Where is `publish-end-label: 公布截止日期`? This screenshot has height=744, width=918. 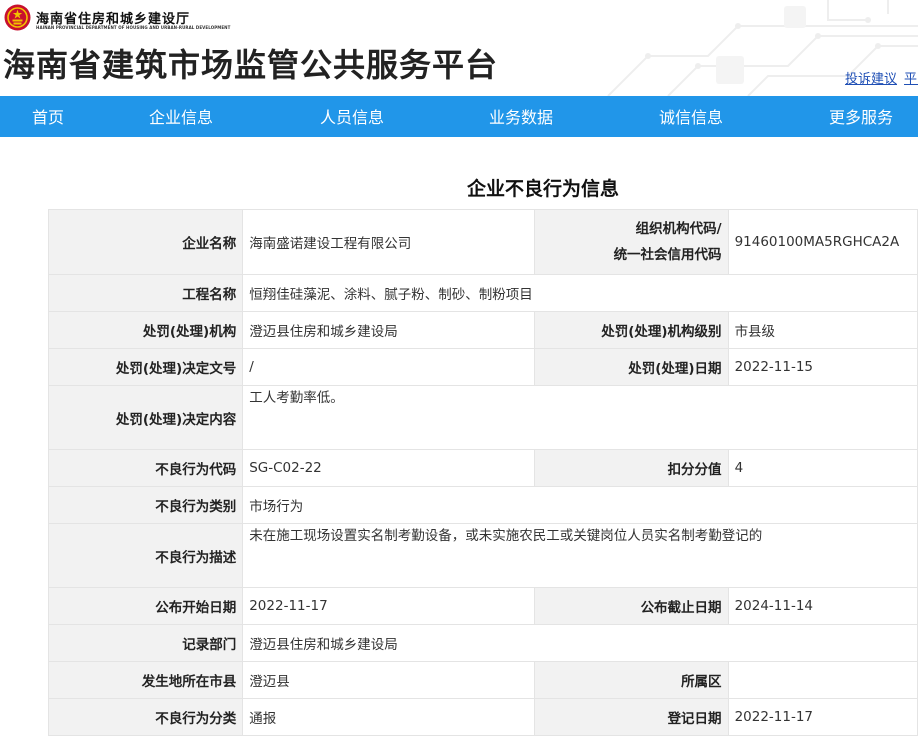 publish-end-label: 公布截止日期 is located at coordinates (631, 606).